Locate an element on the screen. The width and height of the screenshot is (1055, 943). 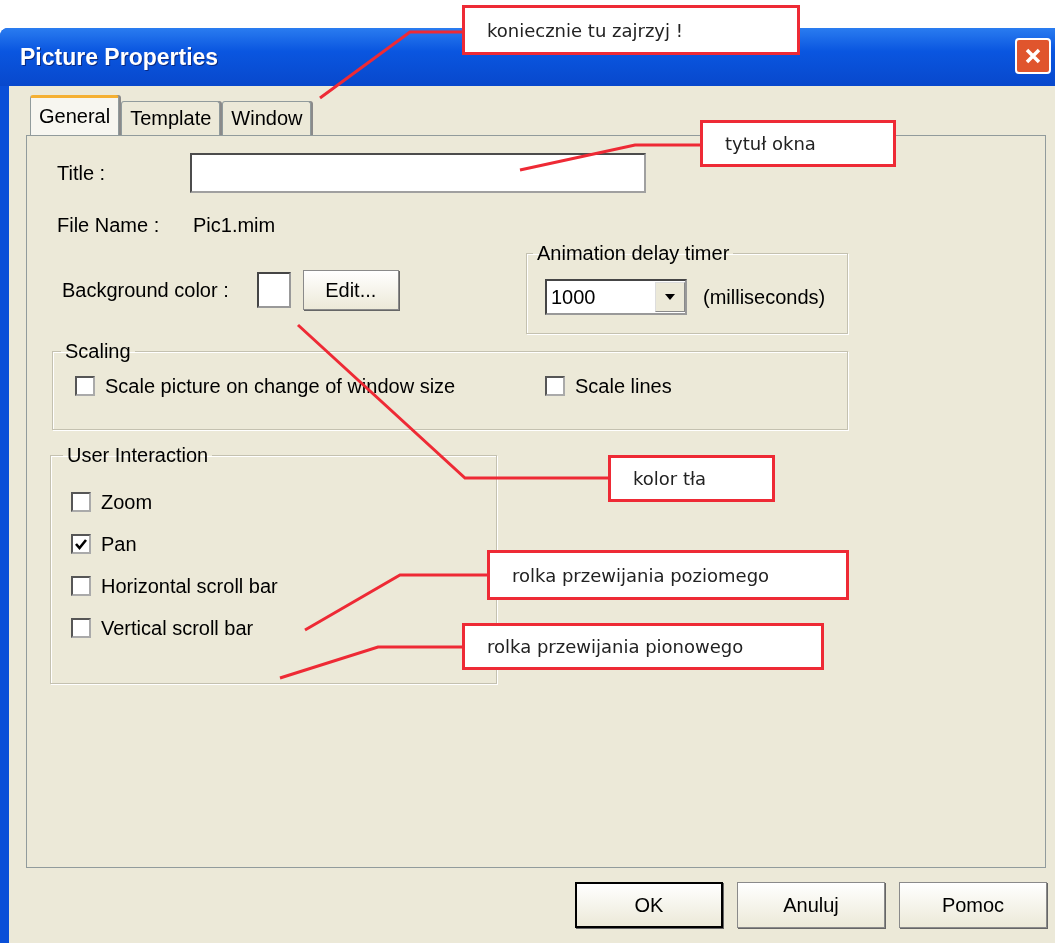
field-label: Title : is located at coordinates (82, 173).